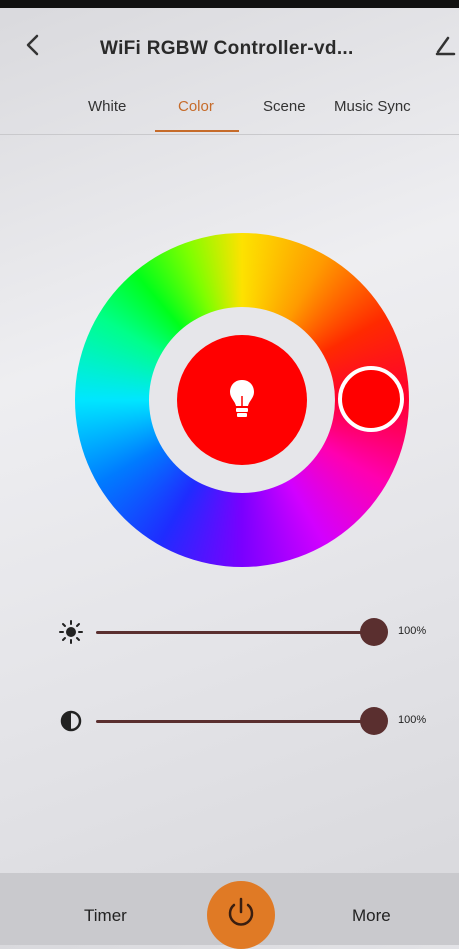  What do you see at coordinates (71, 632) in the screenshot?
I see `sun-icon` at bounding box center [71, 632].